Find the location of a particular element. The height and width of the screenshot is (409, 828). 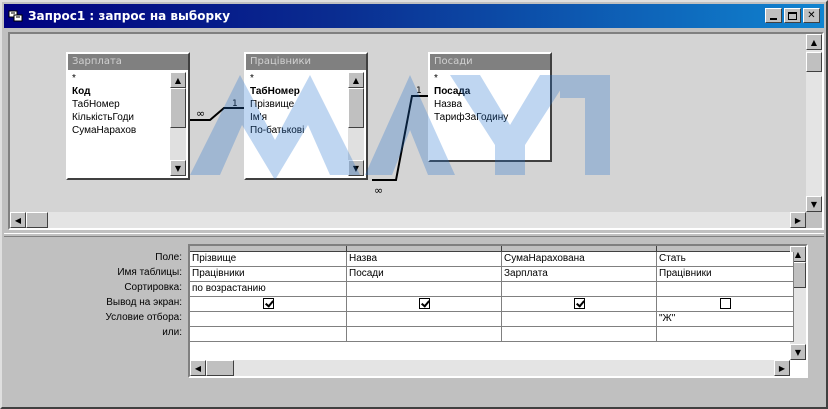

table-cell: Зарплата is located at coordinates (579, 274).